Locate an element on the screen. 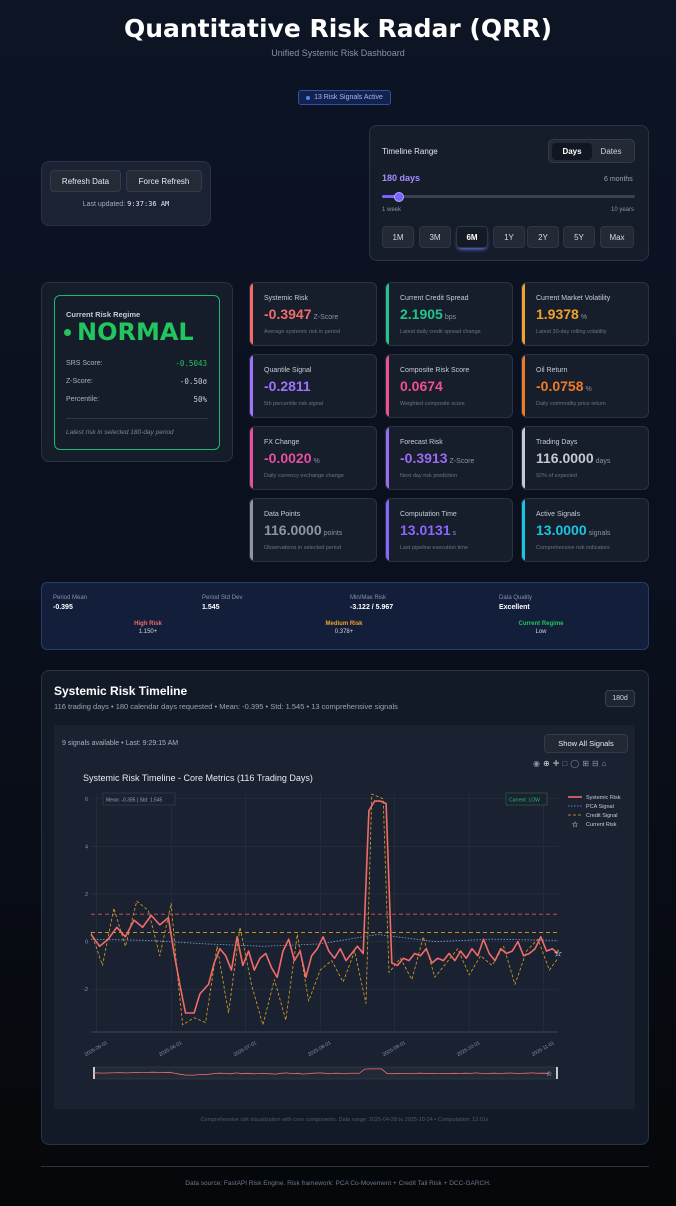  metric-value: 0.0674 is located at coordinates (422, 386).